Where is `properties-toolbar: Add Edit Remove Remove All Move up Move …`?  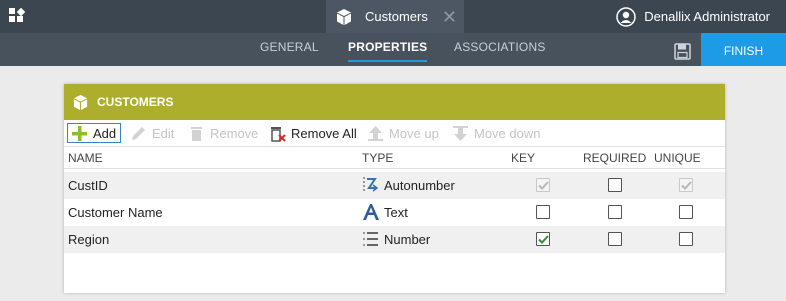
properties-toolbar: Add Edit Remove Remove All Move up Move … is located at coordinates (394, 133).